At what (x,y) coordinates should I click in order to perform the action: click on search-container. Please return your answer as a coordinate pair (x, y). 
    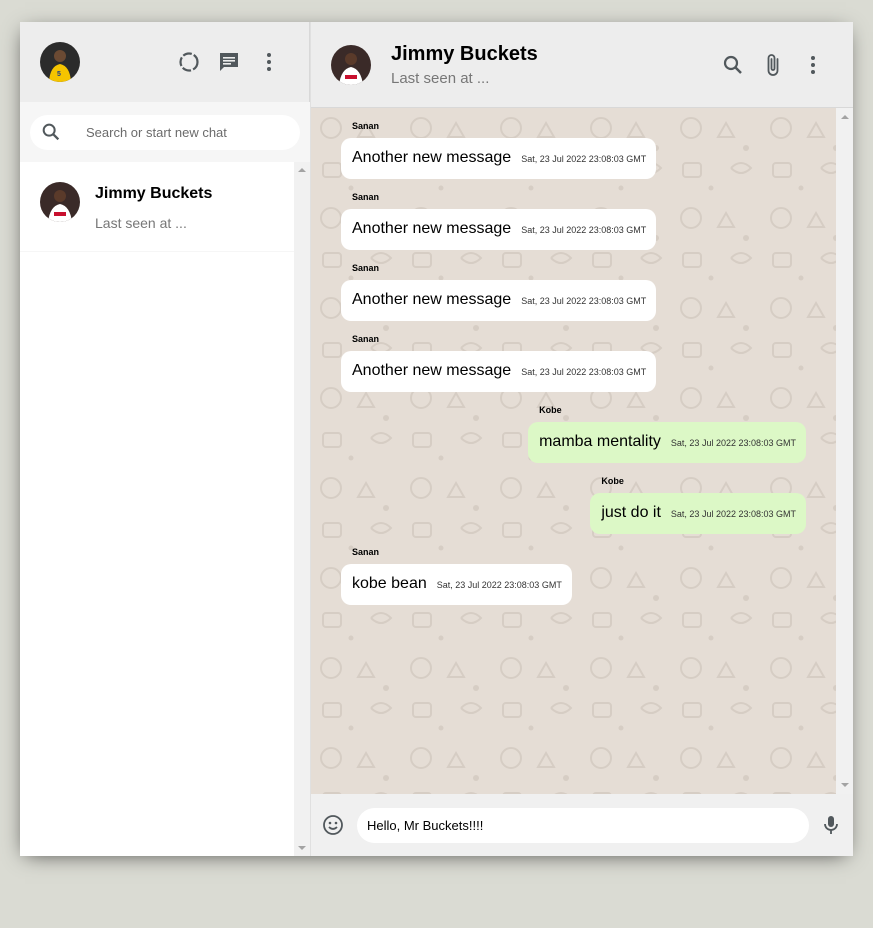
    Looking at the image, I should click on (165, 132).